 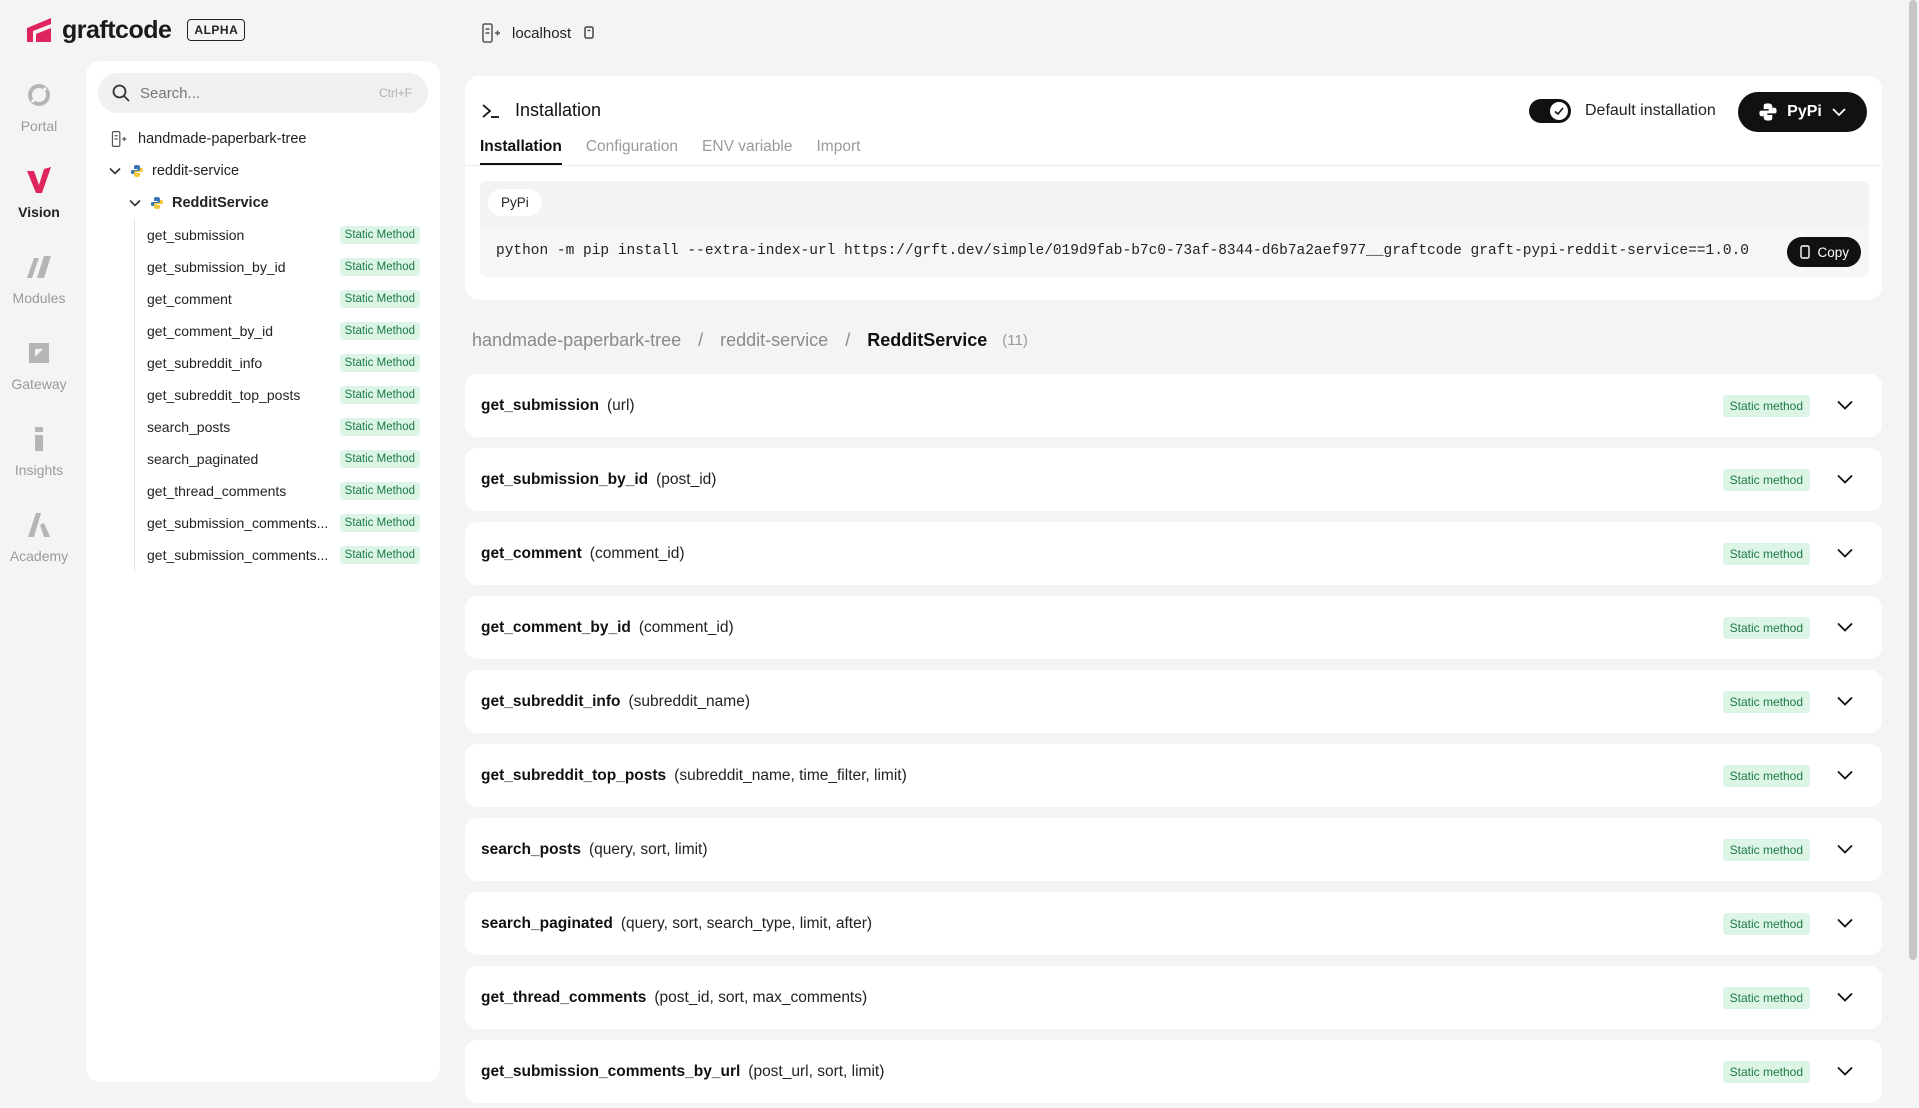 I want to click on tab-import: Import, so click(x=839, y=151).